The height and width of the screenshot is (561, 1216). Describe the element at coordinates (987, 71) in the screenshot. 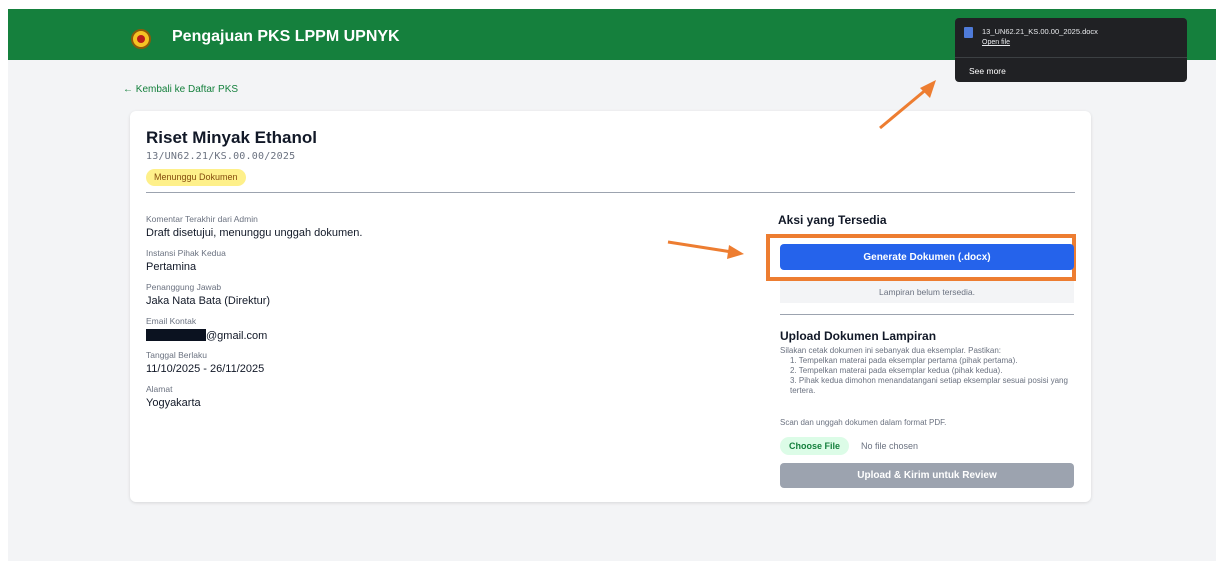

I see `see-more-link: See more` at that location.